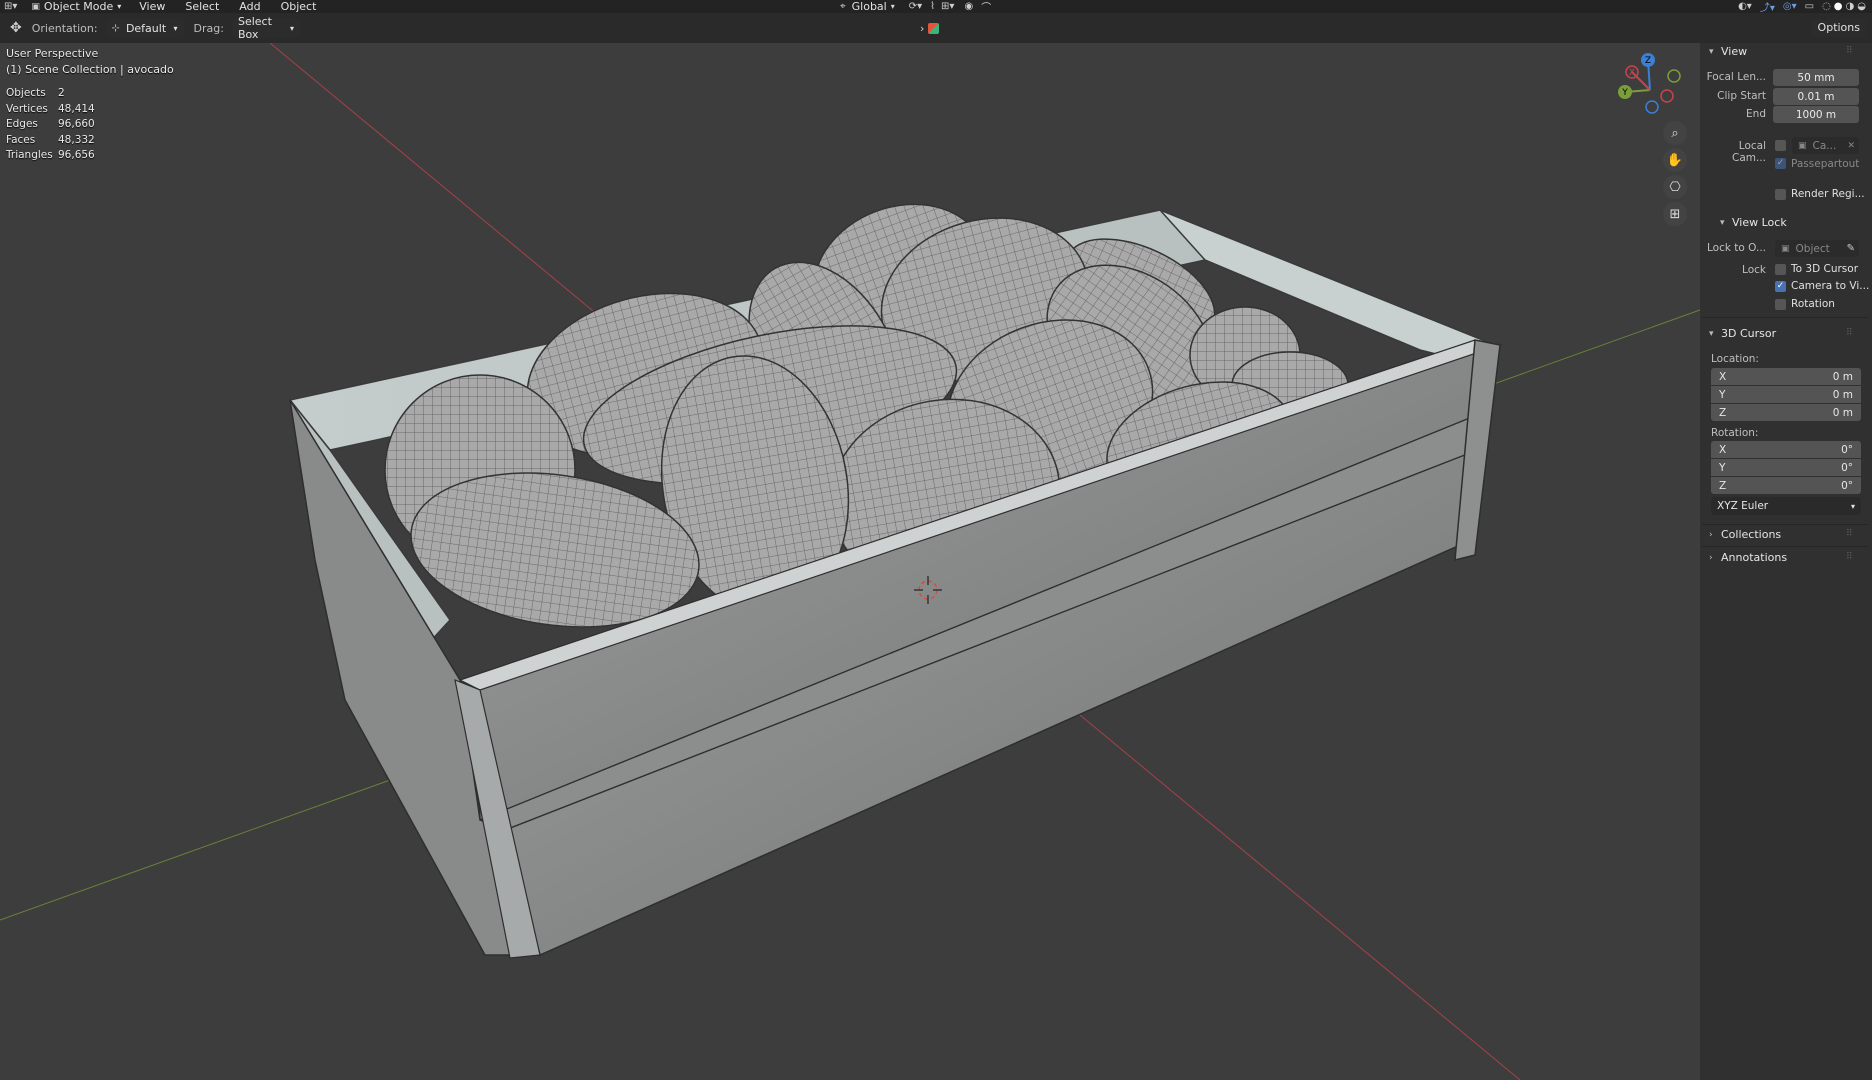 Image resolution: width=1872 pixels, height=1080 pixels. What do you see at coordinates (1786, 376) in the screenshot?
I see `cursor-location-x: X 0 m` at bounding box center [1786, 376].